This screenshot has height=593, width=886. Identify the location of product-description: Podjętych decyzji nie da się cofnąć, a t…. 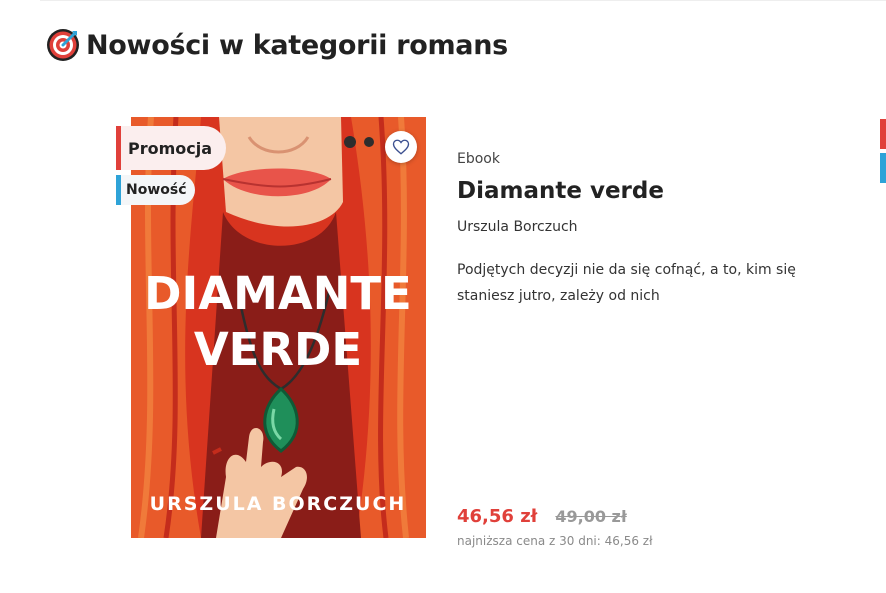
(626, 283).